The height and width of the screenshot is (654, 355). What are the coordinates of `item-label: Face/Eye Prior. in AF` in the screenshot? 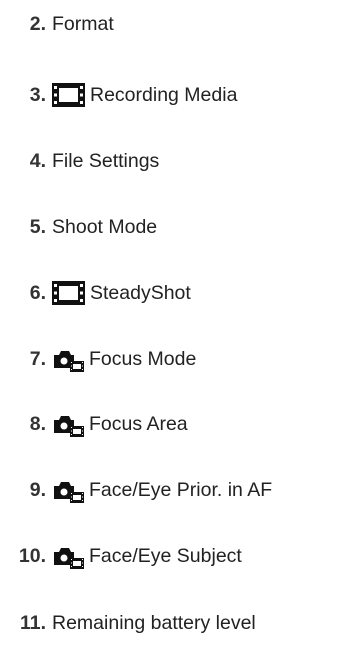 It's located at (181, 489).